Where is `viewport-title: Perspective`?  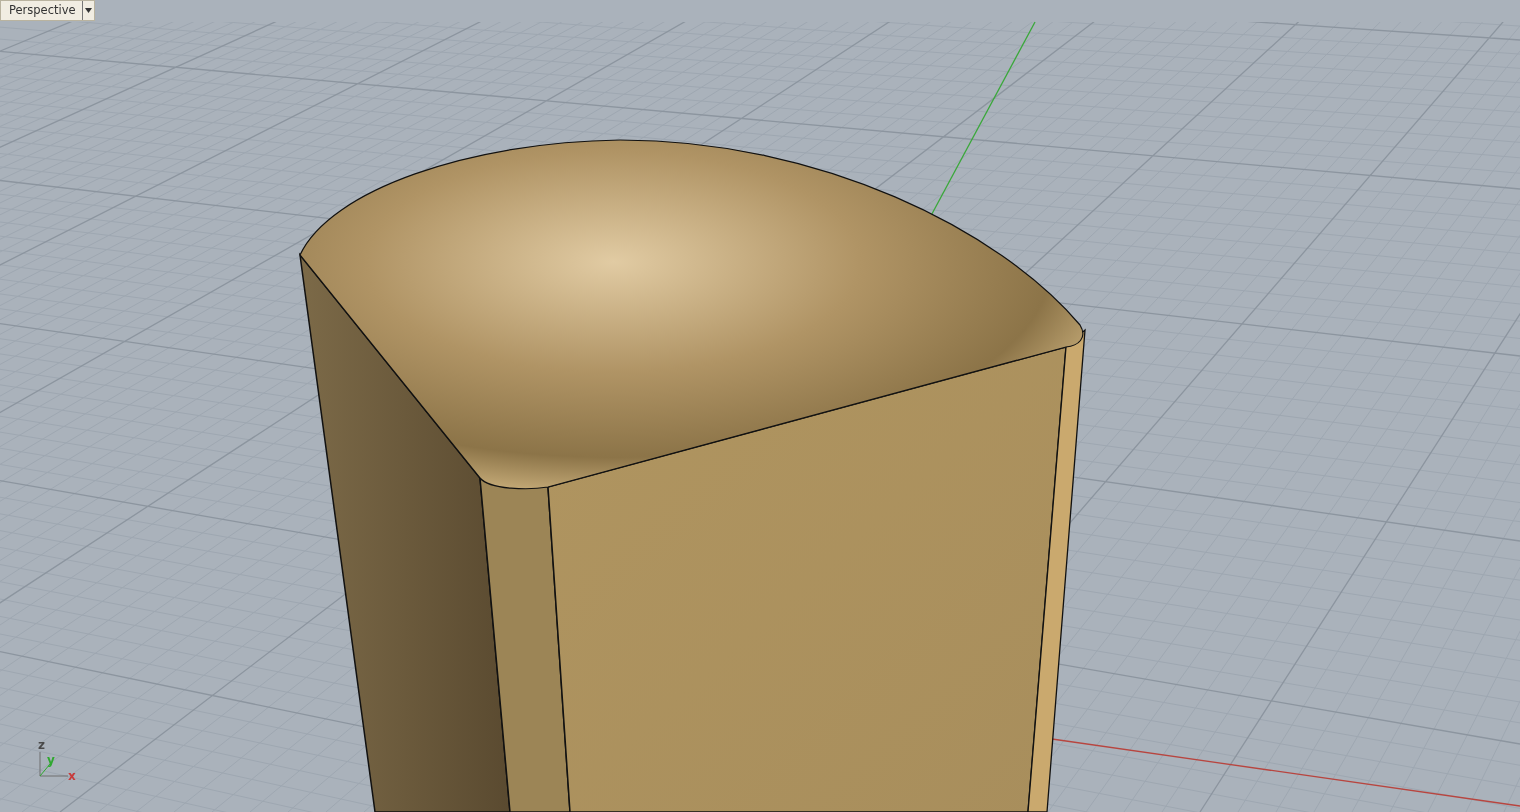
viewport-title: Perspective is located at coordinates (41, 10).